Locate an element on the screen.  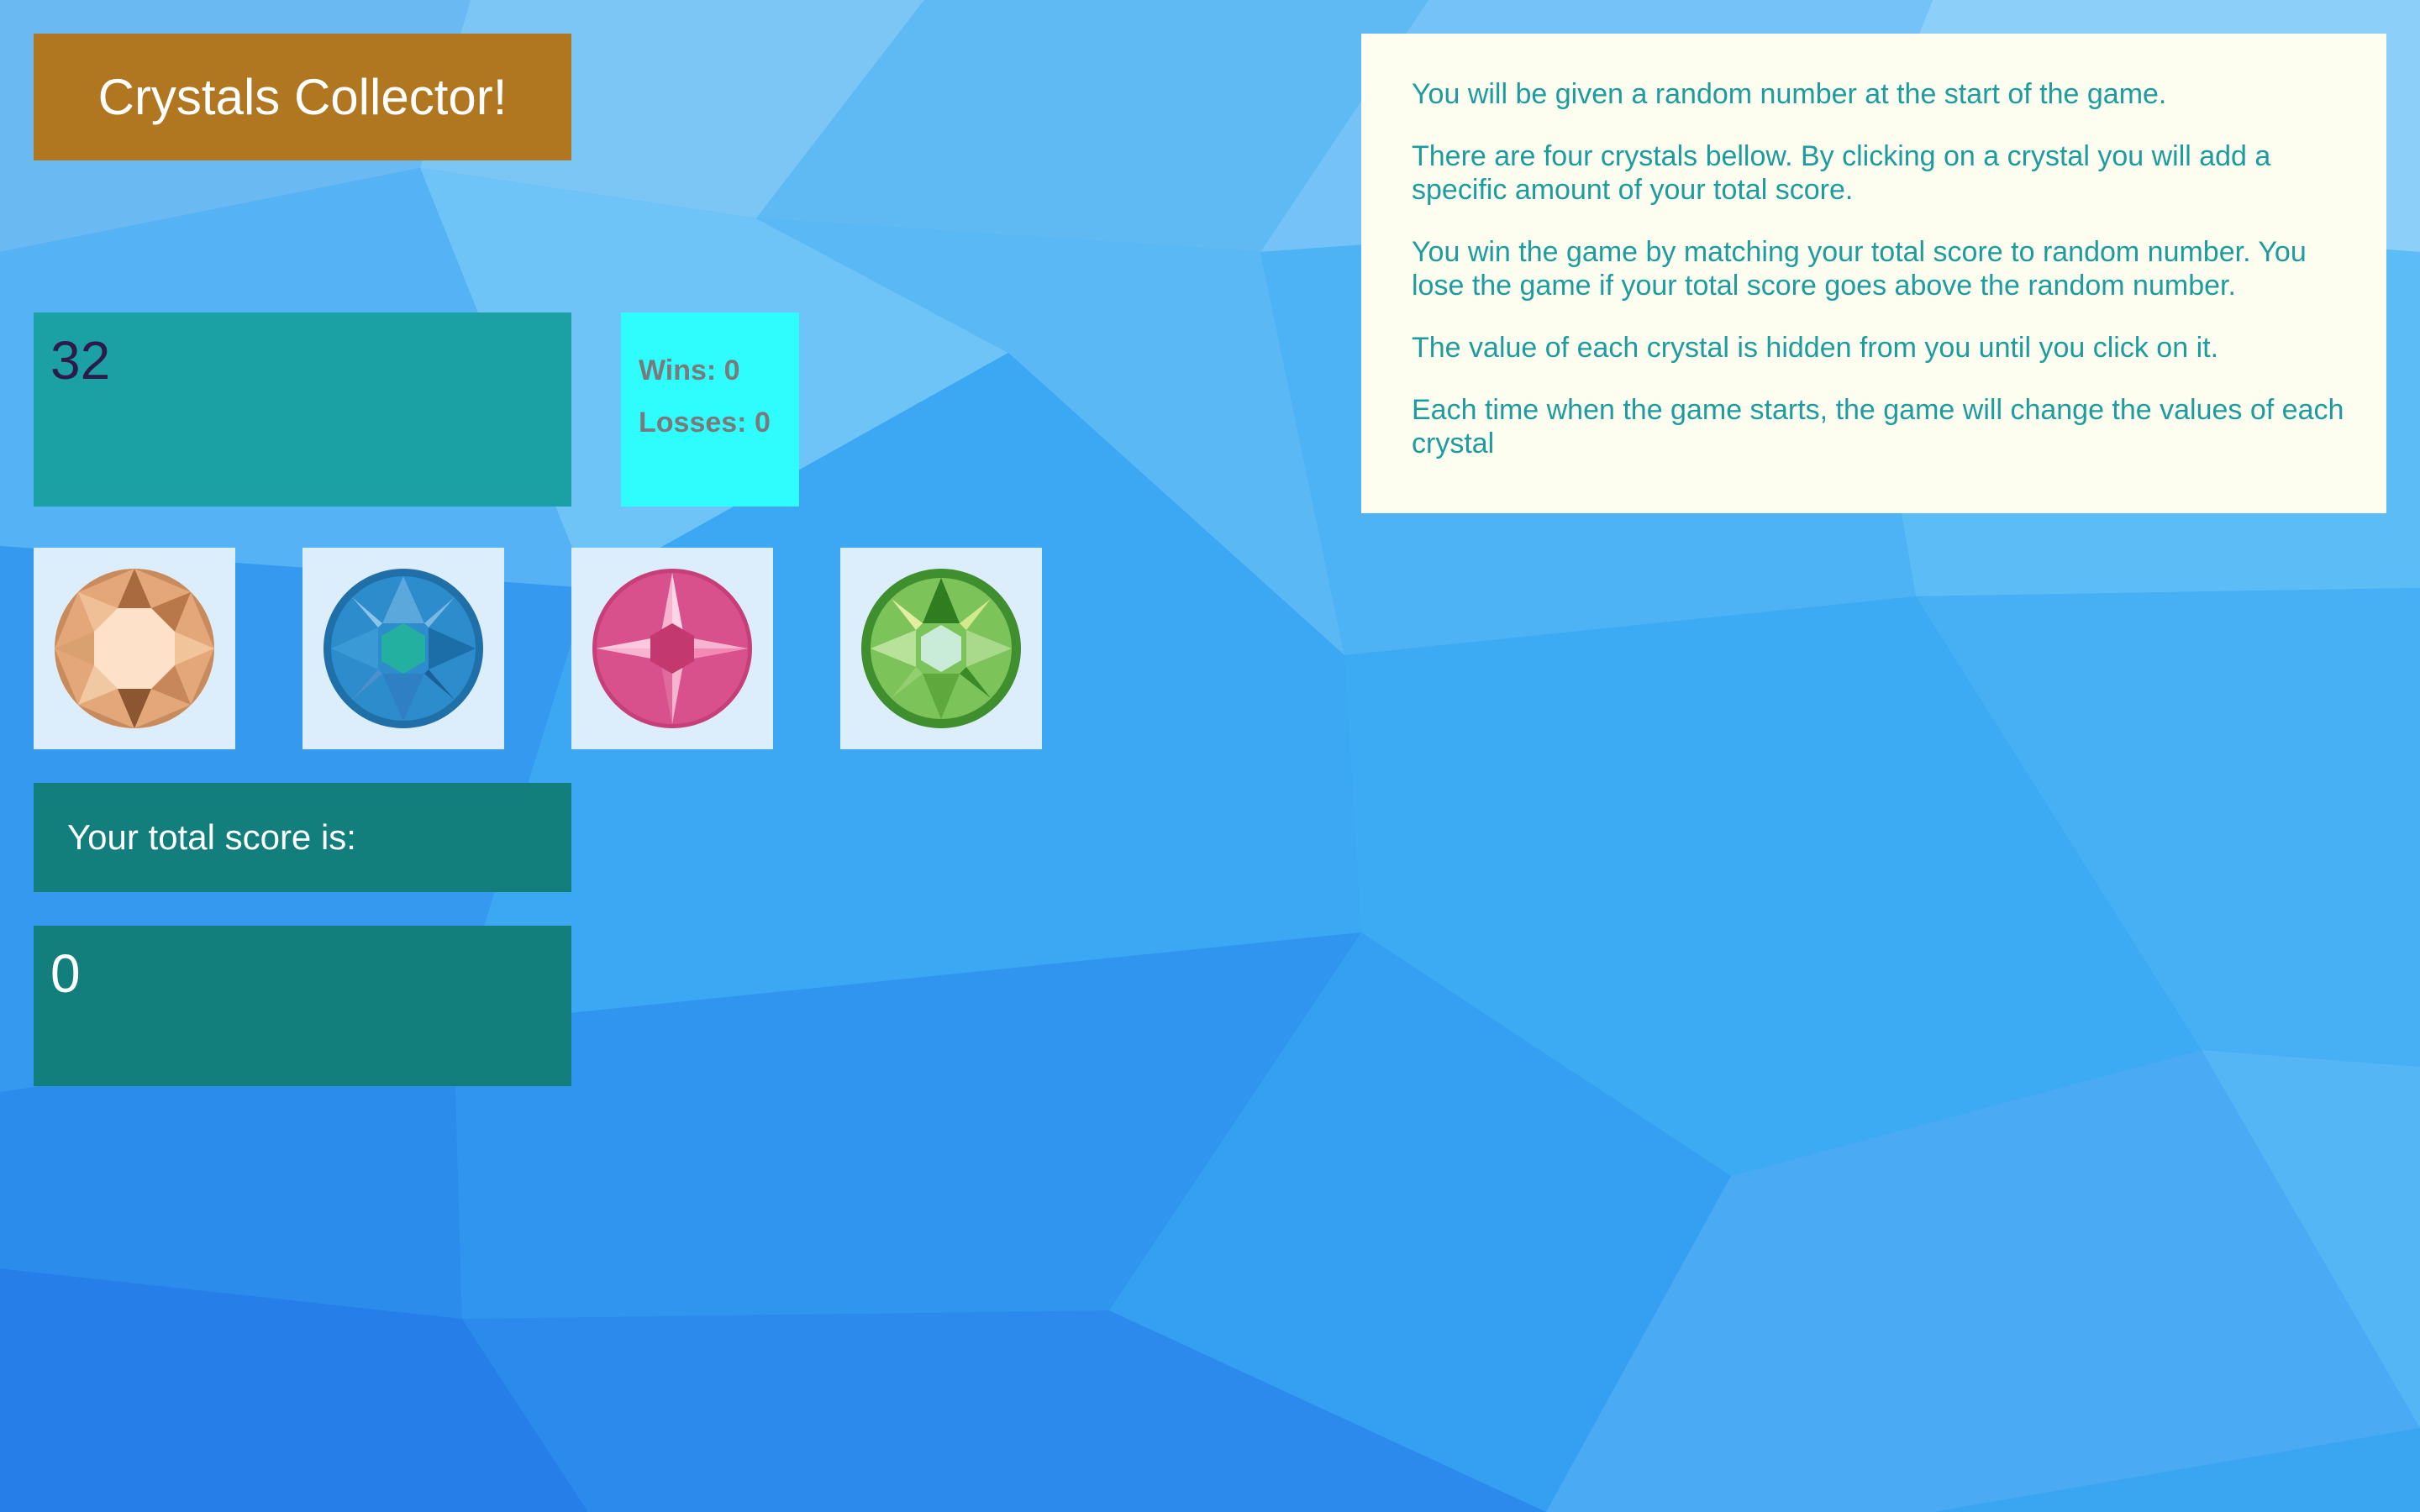
total-score-label: Your total score is: is located at coordinates (302, 837).